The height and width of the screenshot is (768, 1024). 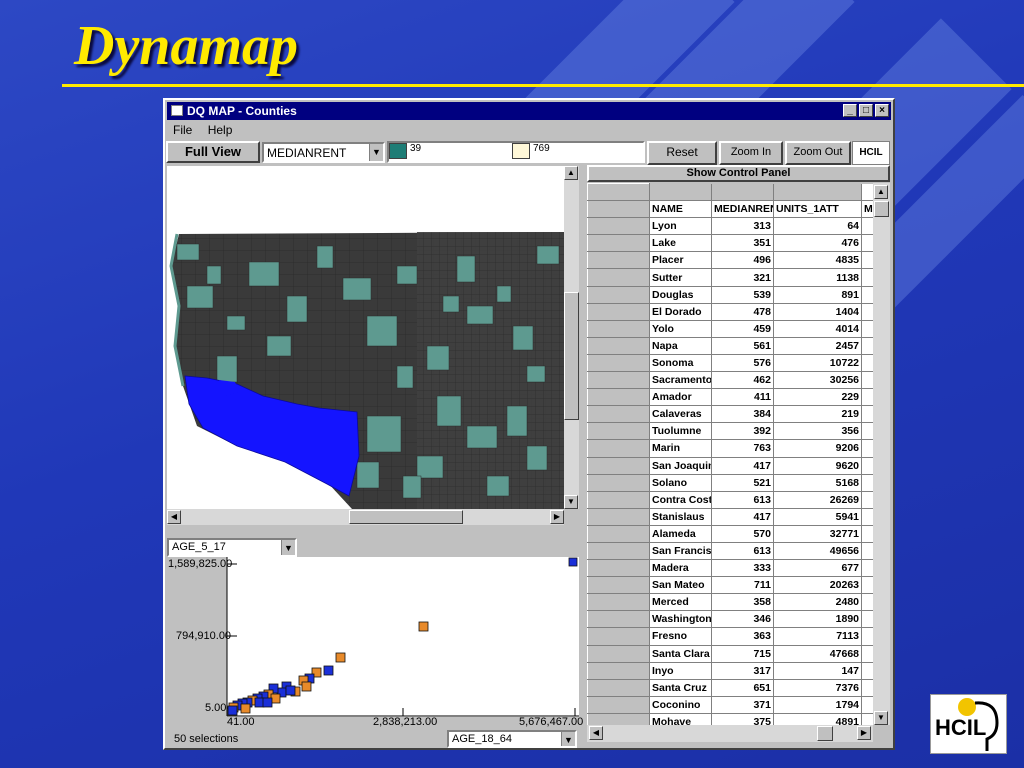 What do you see at coordinates (817, 209) in the screenshot?
I see `column-header-units-1att: UNITS_1ATT` at bounding box center [817, 209].